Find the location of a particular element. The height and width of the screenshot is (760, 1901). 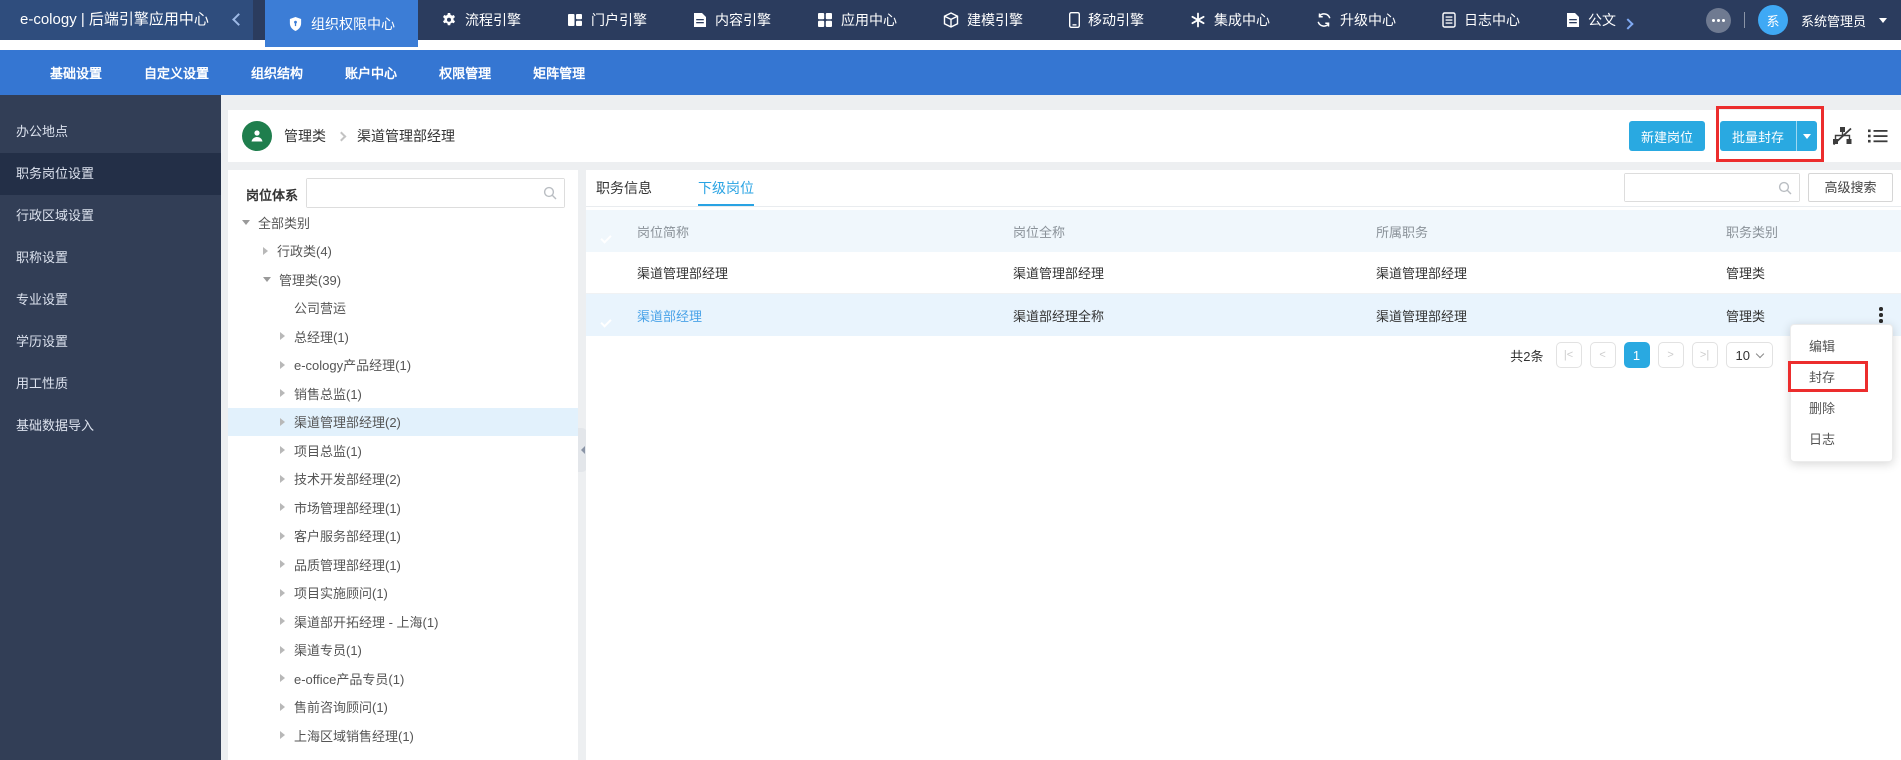

tree-node: 项目总监(1) is located at coordinates (403, 450).